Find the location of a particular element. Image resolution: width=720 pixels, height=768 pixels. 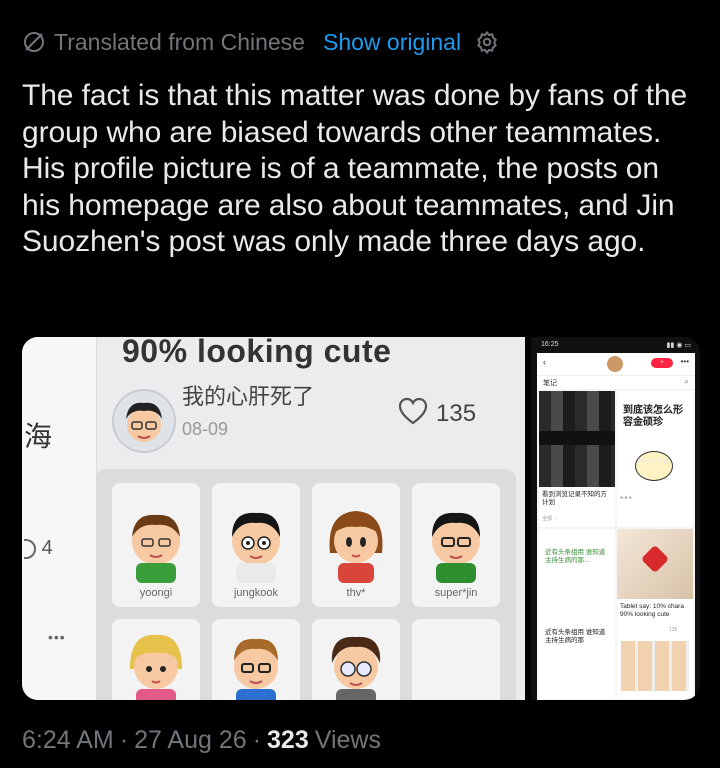

translation-bar: Translated from Chinese Show original is located at coordinates (260, 42).